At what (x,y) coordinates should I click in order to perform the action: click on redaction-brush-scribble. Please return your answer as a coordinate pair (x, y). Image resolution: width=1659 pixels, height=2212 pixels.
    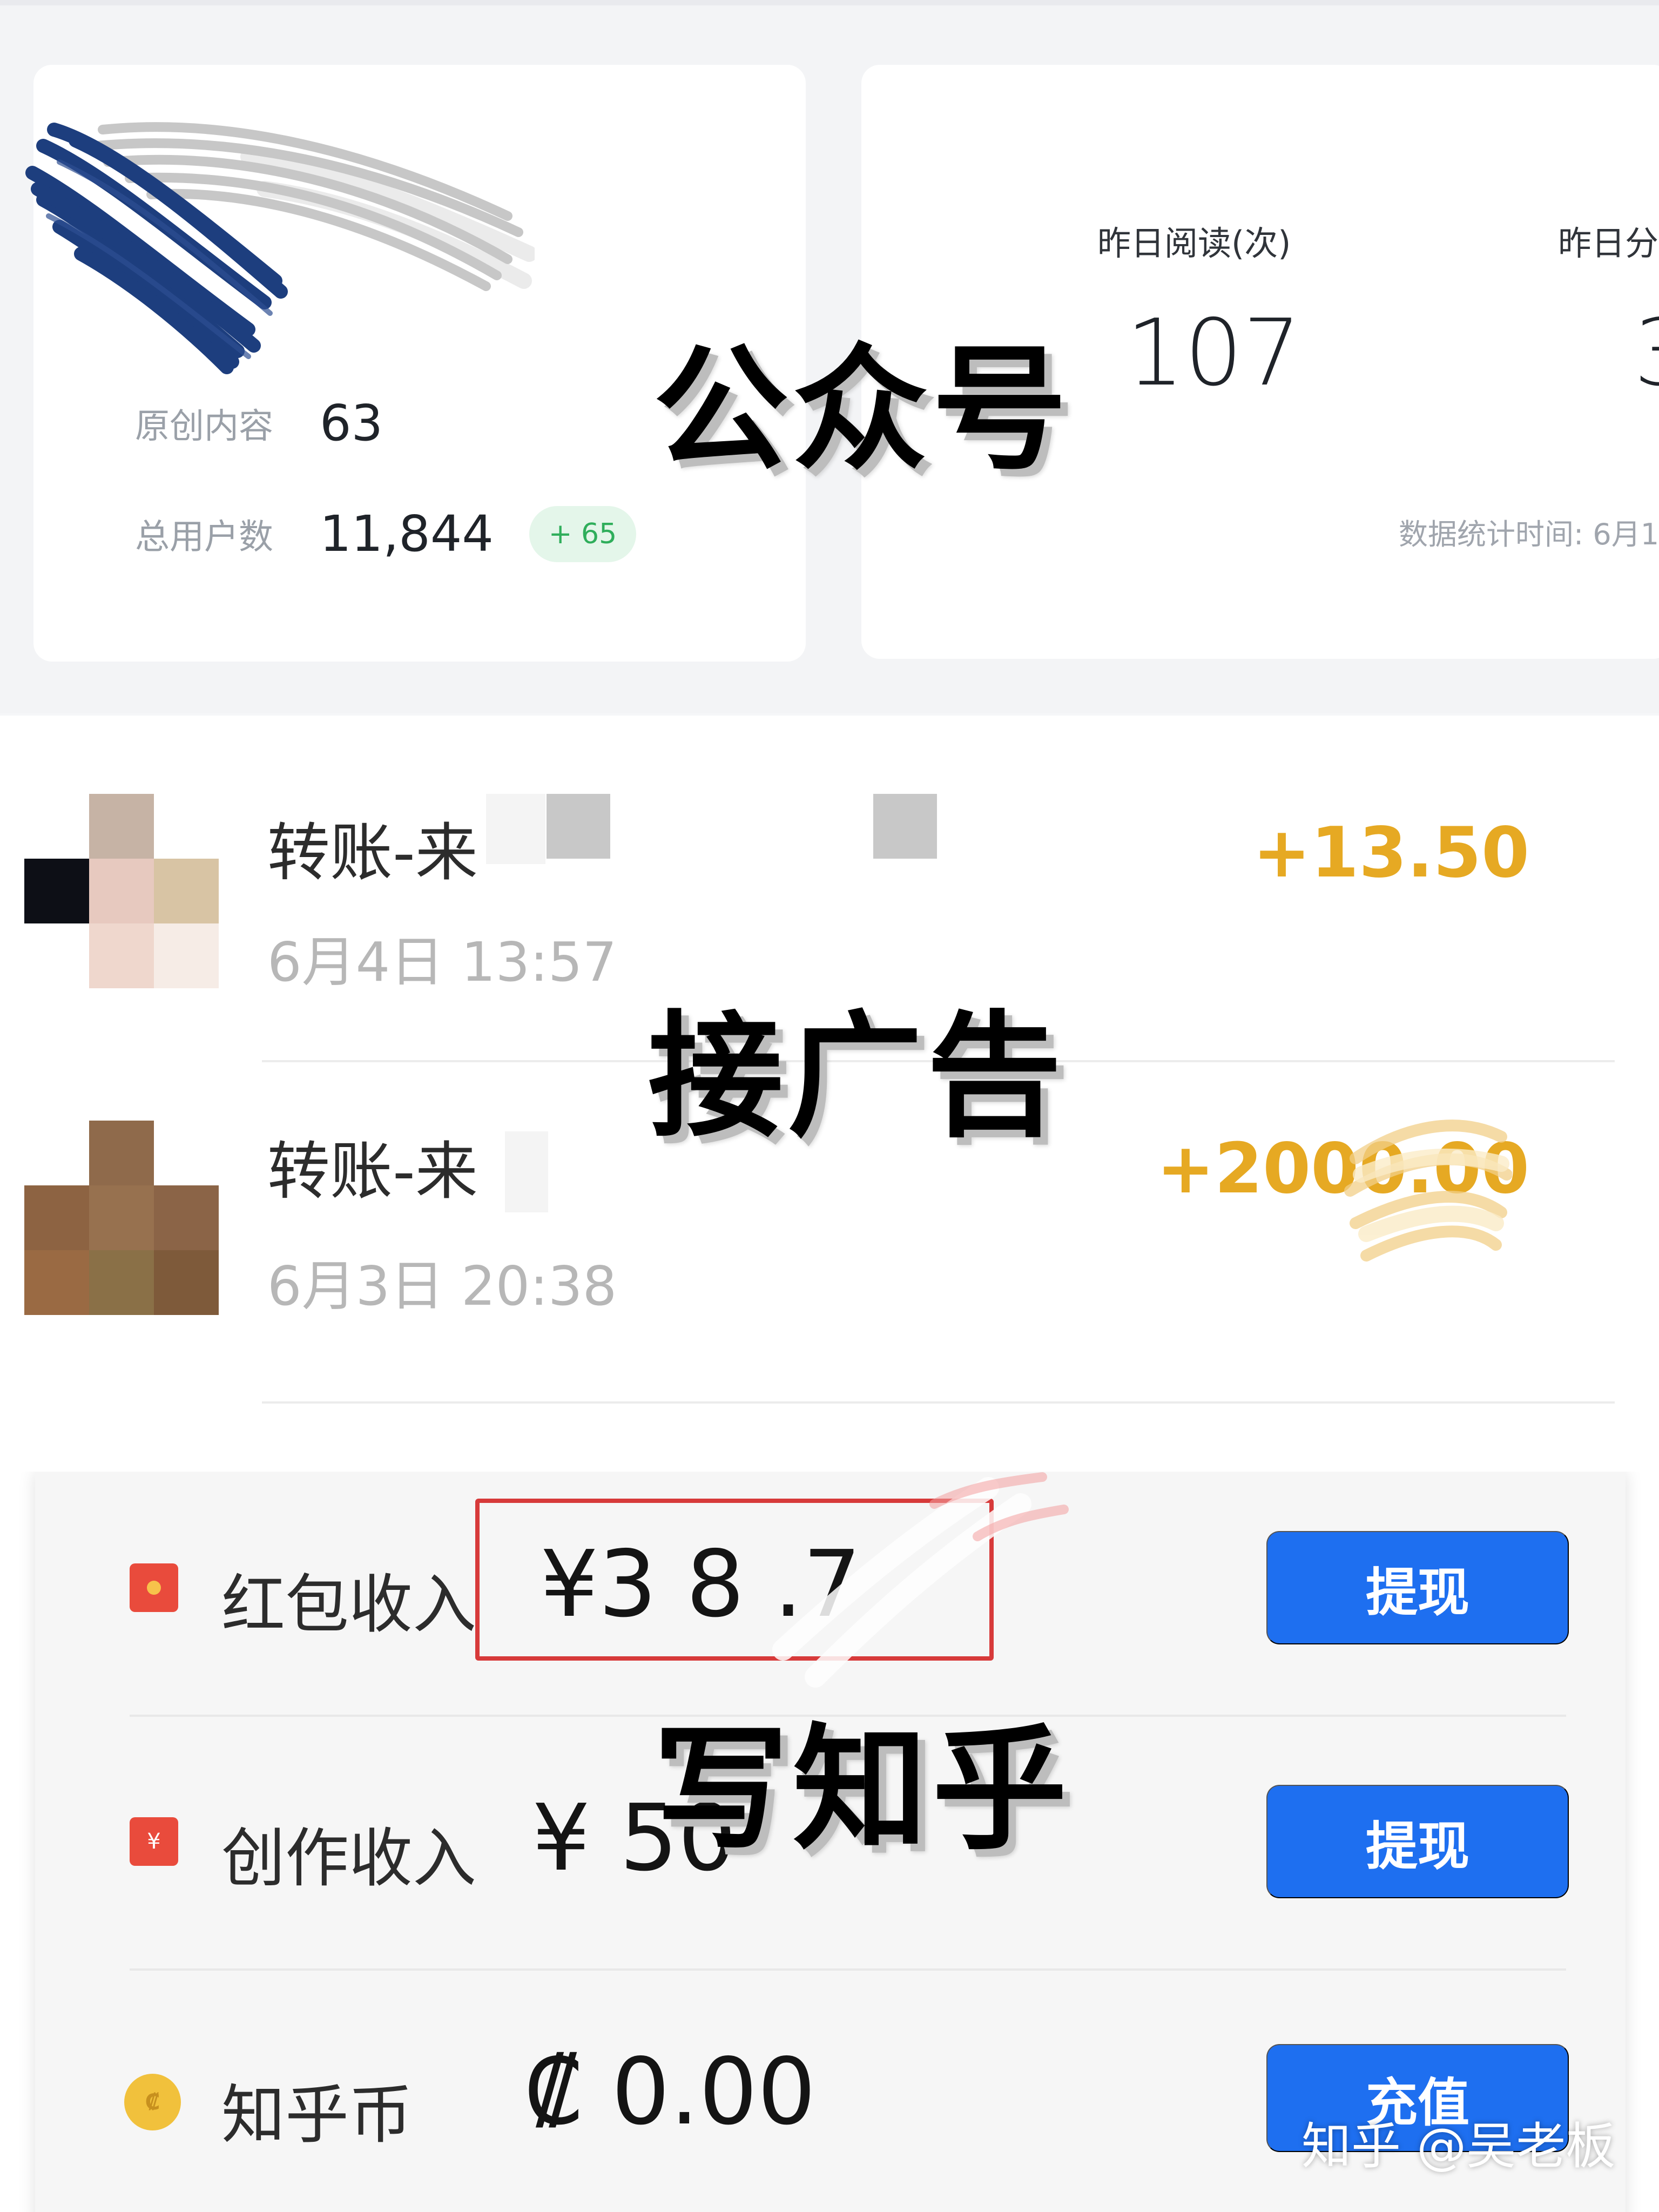
    Looking at the image, I should click on (280, 248).